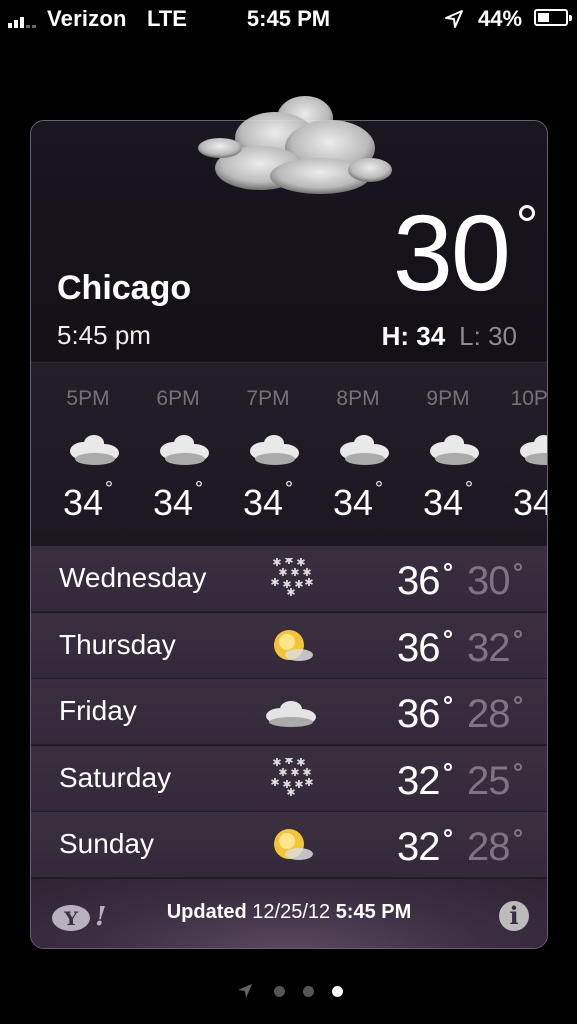 The image size is (577, 1024). I want to click on high-low: H: 34 L: 30, so click(449, 336).